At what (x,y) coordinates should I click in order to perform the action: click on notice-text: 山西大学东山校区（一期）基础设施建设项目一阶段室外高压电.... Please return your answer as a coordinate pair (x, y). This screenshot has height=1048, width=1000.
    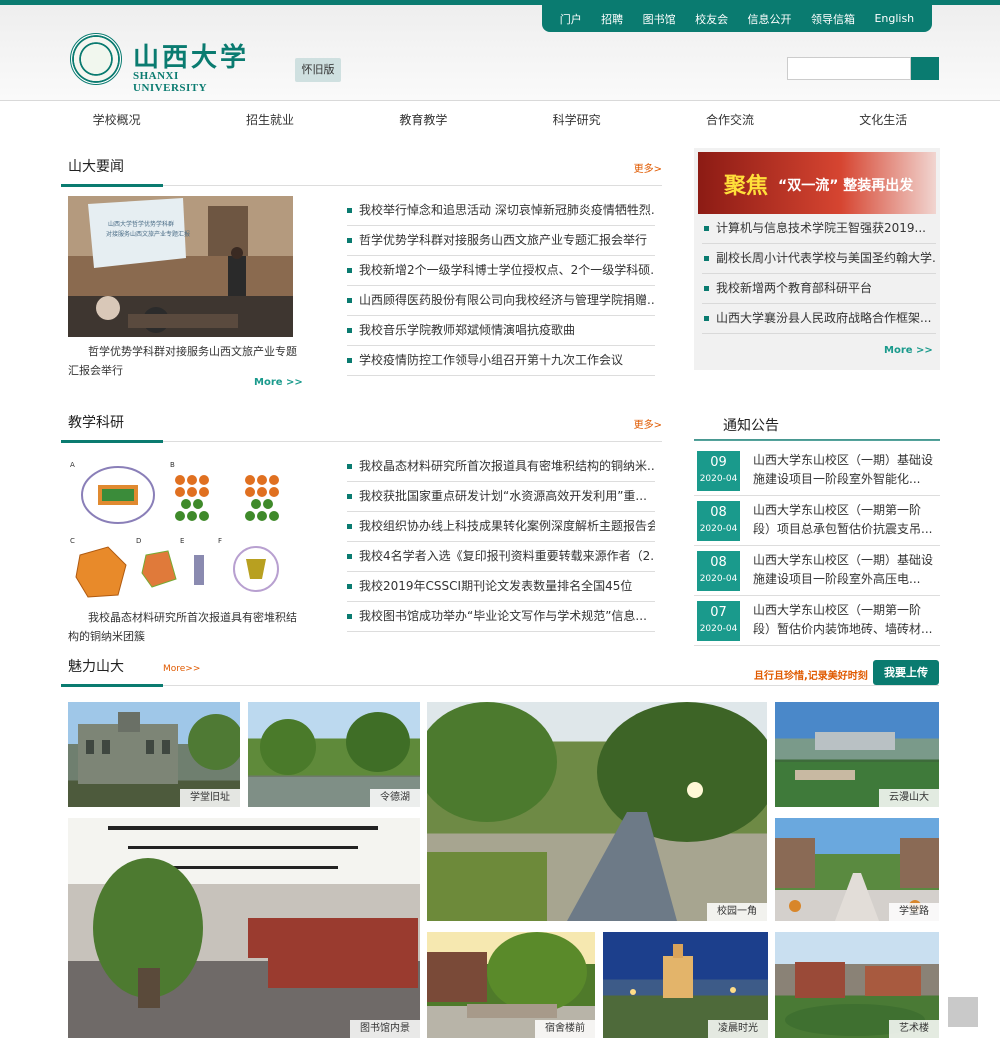
    Looking at the image, I should click on (844, 570).